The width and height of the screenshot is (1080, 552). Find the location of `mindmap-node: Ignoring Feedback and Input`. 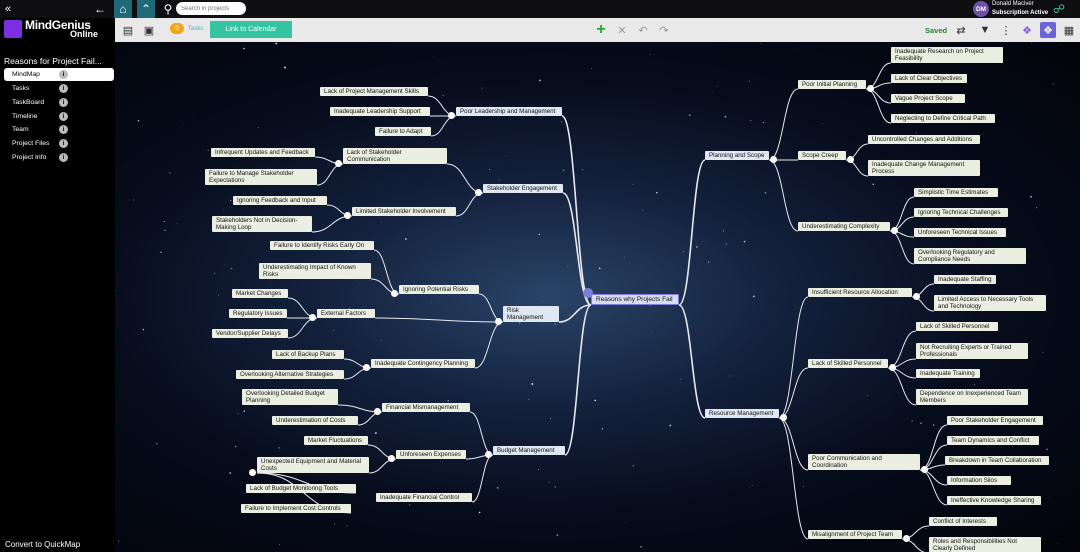

mindmap-node: Ignoring Feedback and Input is located at coordinates (280, 200).